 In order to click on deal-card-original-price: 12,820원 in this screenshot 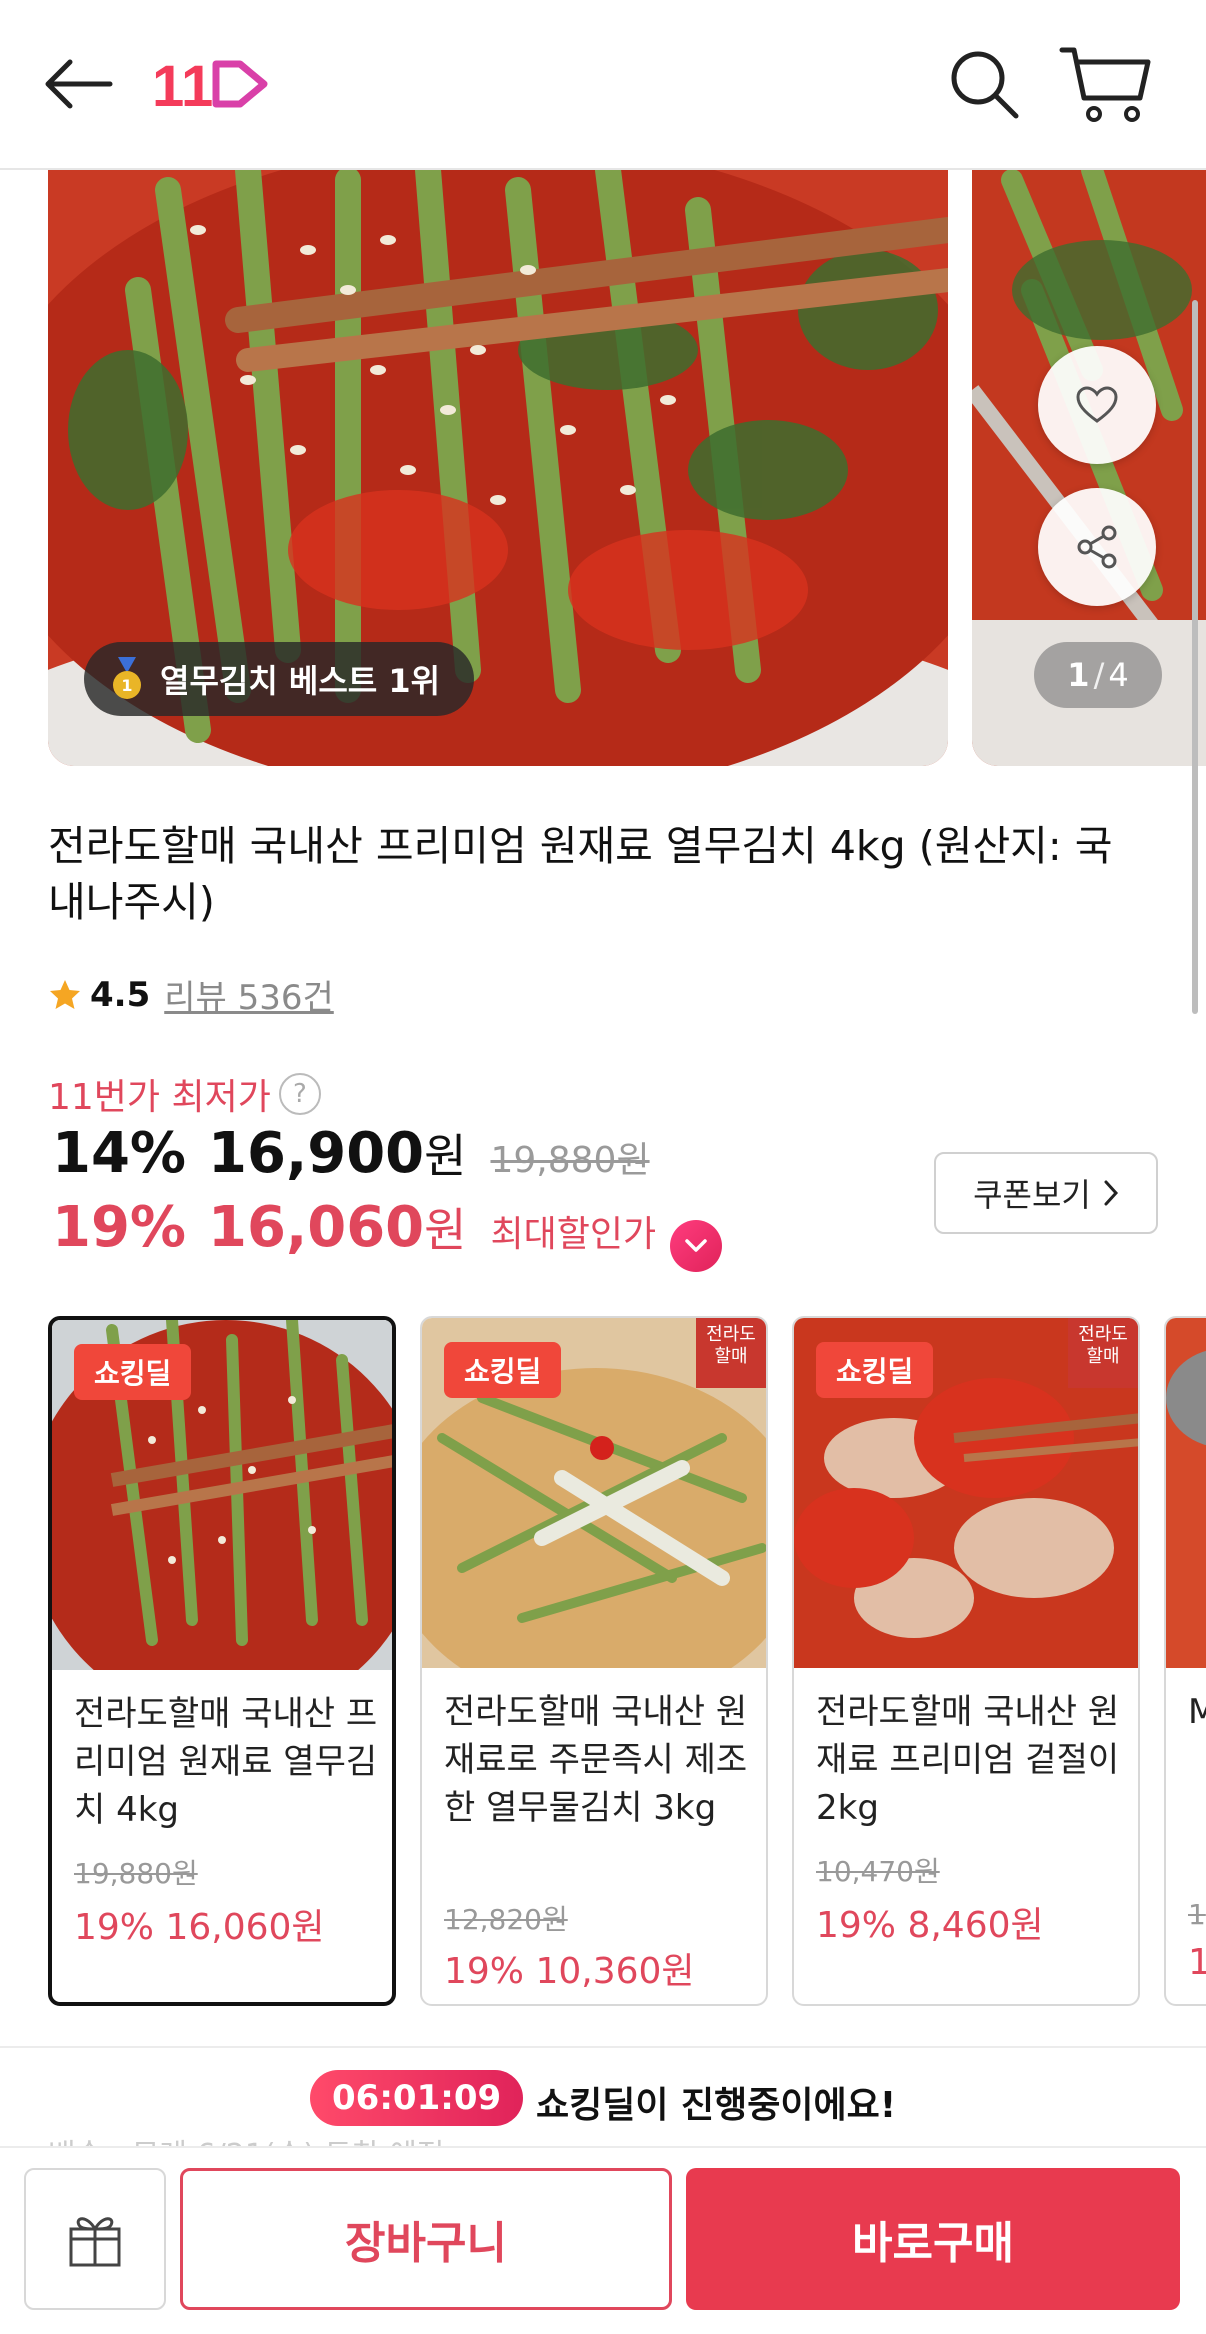, I will do `click(506, 1919)`.